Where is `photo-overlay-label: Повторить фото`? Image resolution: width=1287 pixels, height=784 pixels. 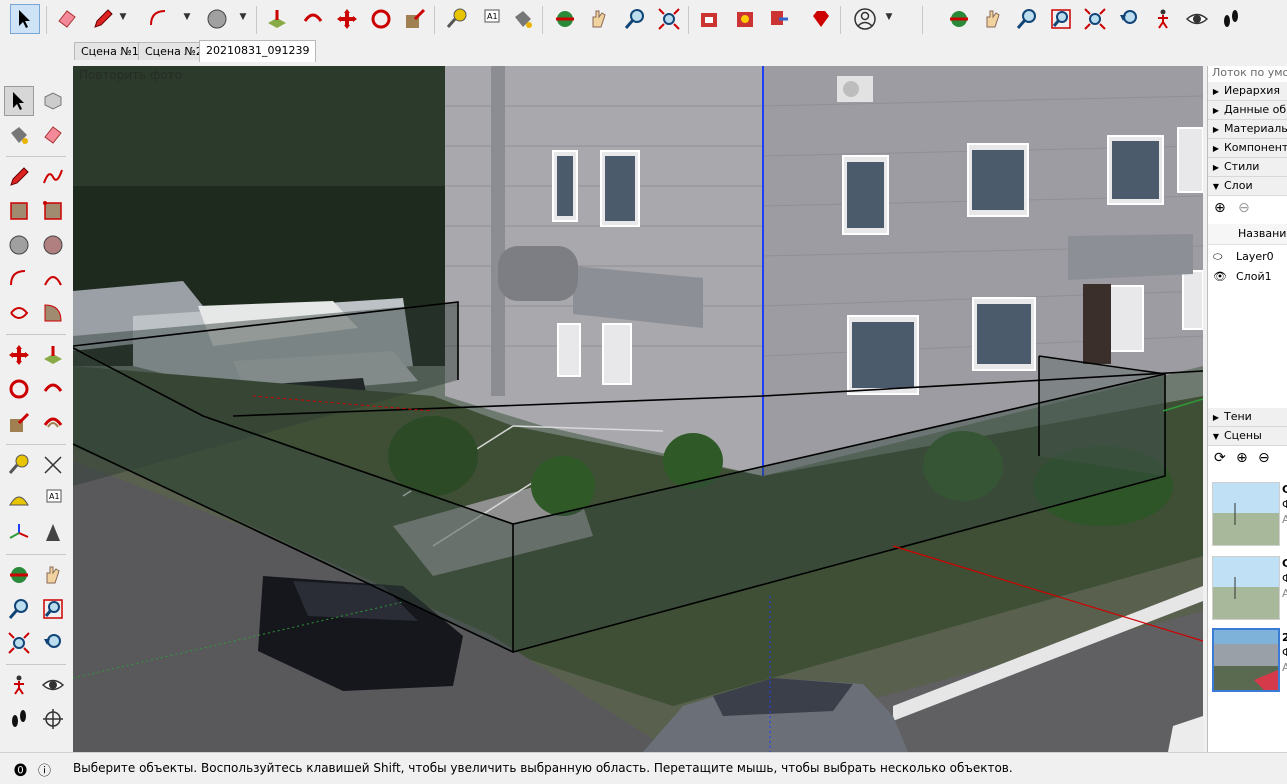 photo-overlay-label: Повторить фото is located at coordinates (130, 75).